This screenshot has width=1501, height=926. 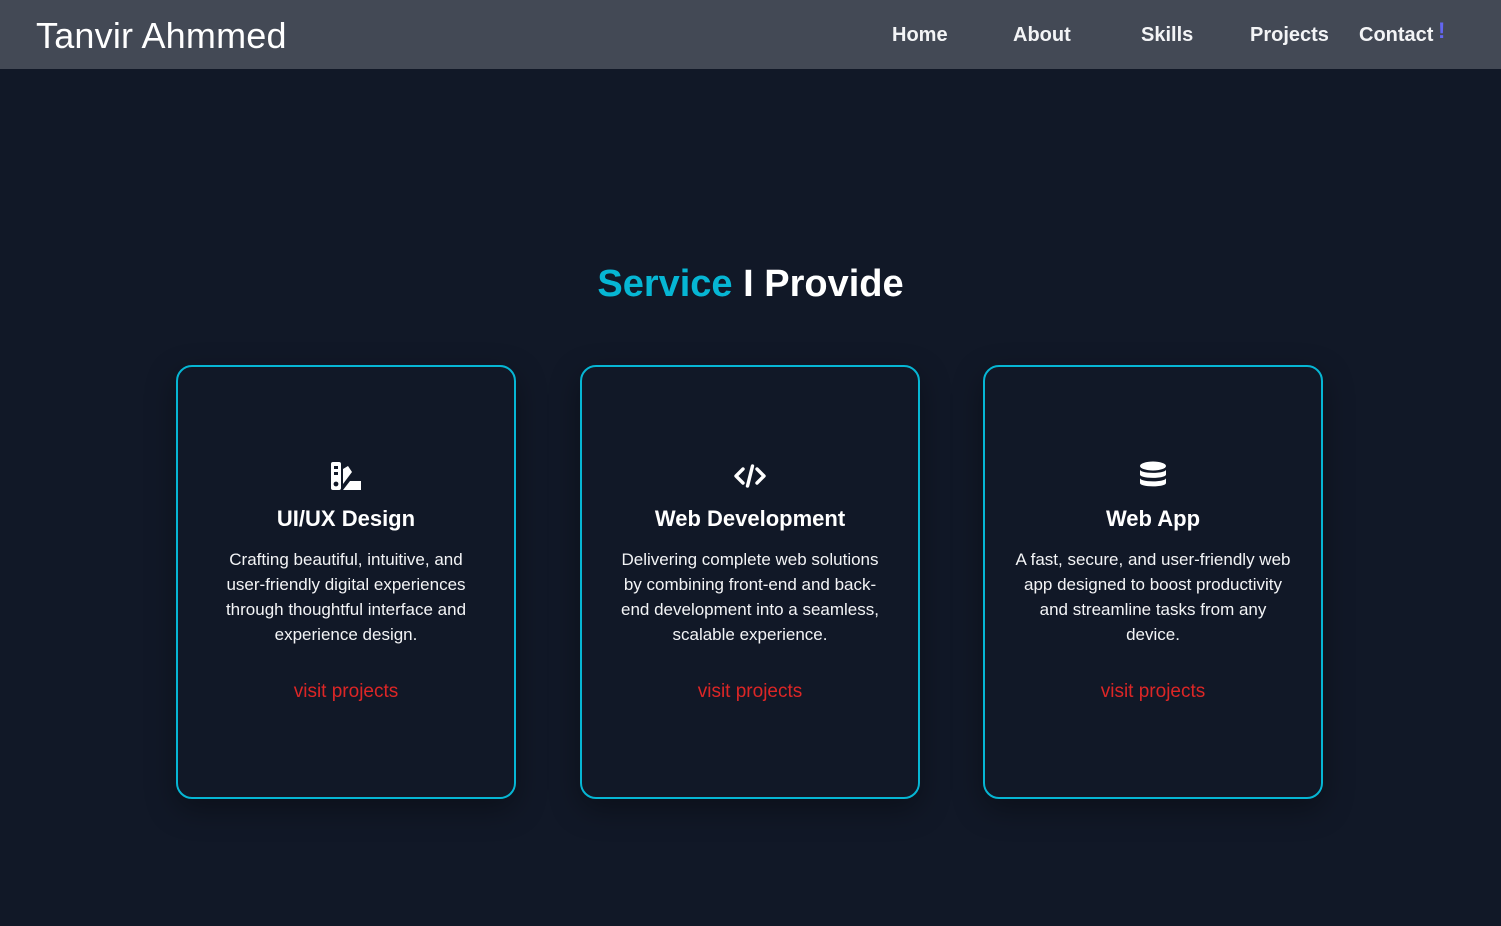 I want to click on nav-skills: Skills, so click(x=1167, y=35).